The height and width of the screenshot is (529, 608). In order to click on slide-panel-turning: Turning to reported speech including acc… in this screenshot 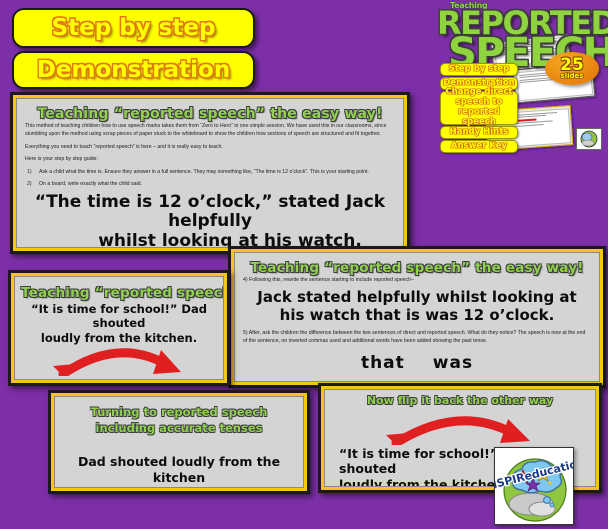, I will do `click(179, 442)`.